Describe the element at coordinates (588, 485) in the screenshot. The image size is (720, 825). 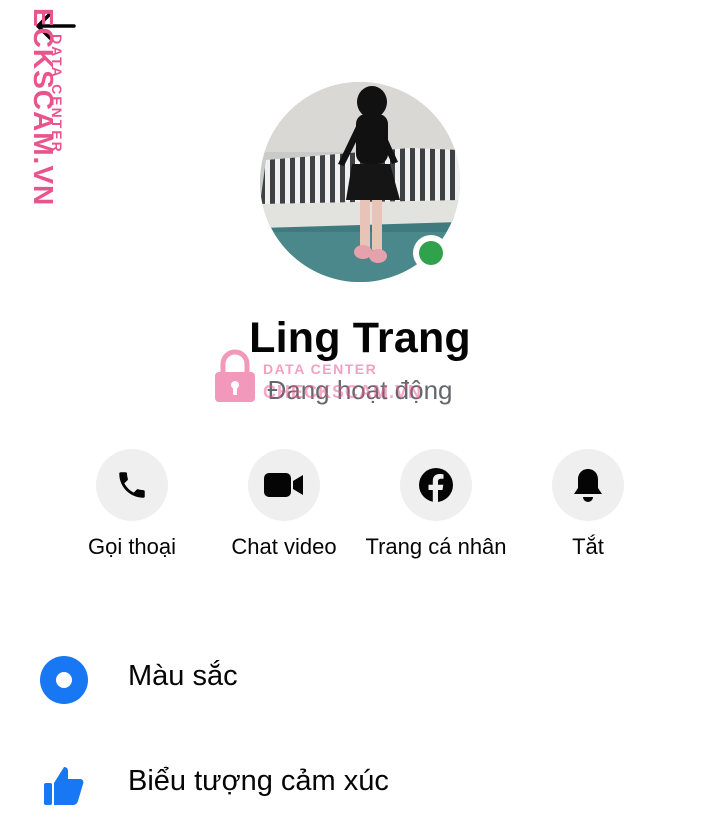
I see `bell-icon` at that location.